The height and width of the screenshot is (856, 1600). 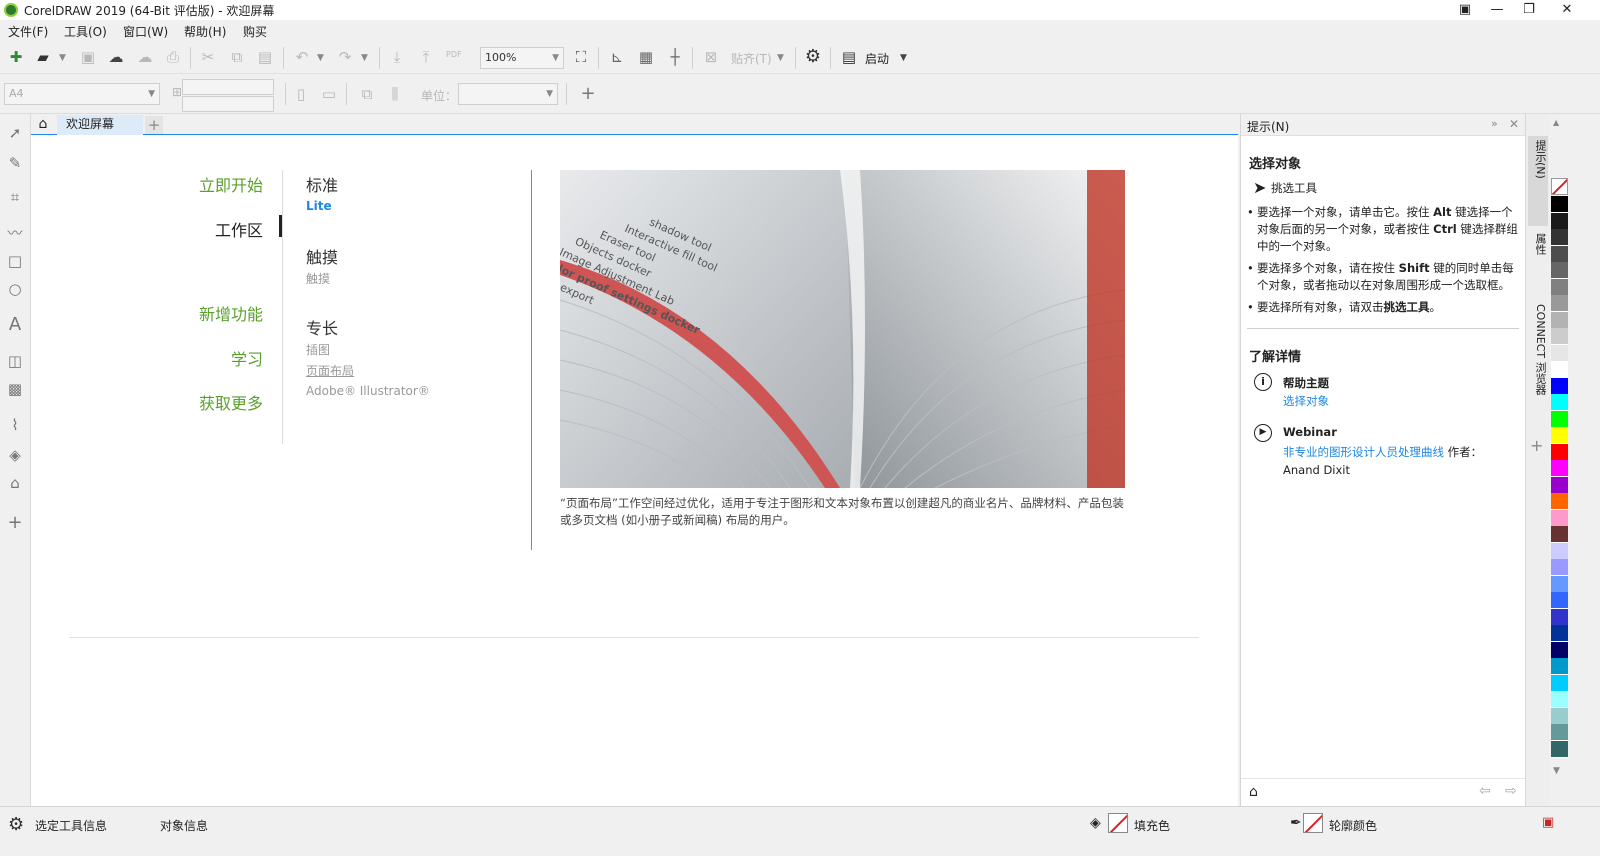 I want to click on print-icon: ⎙, so click(x=173, y=57).